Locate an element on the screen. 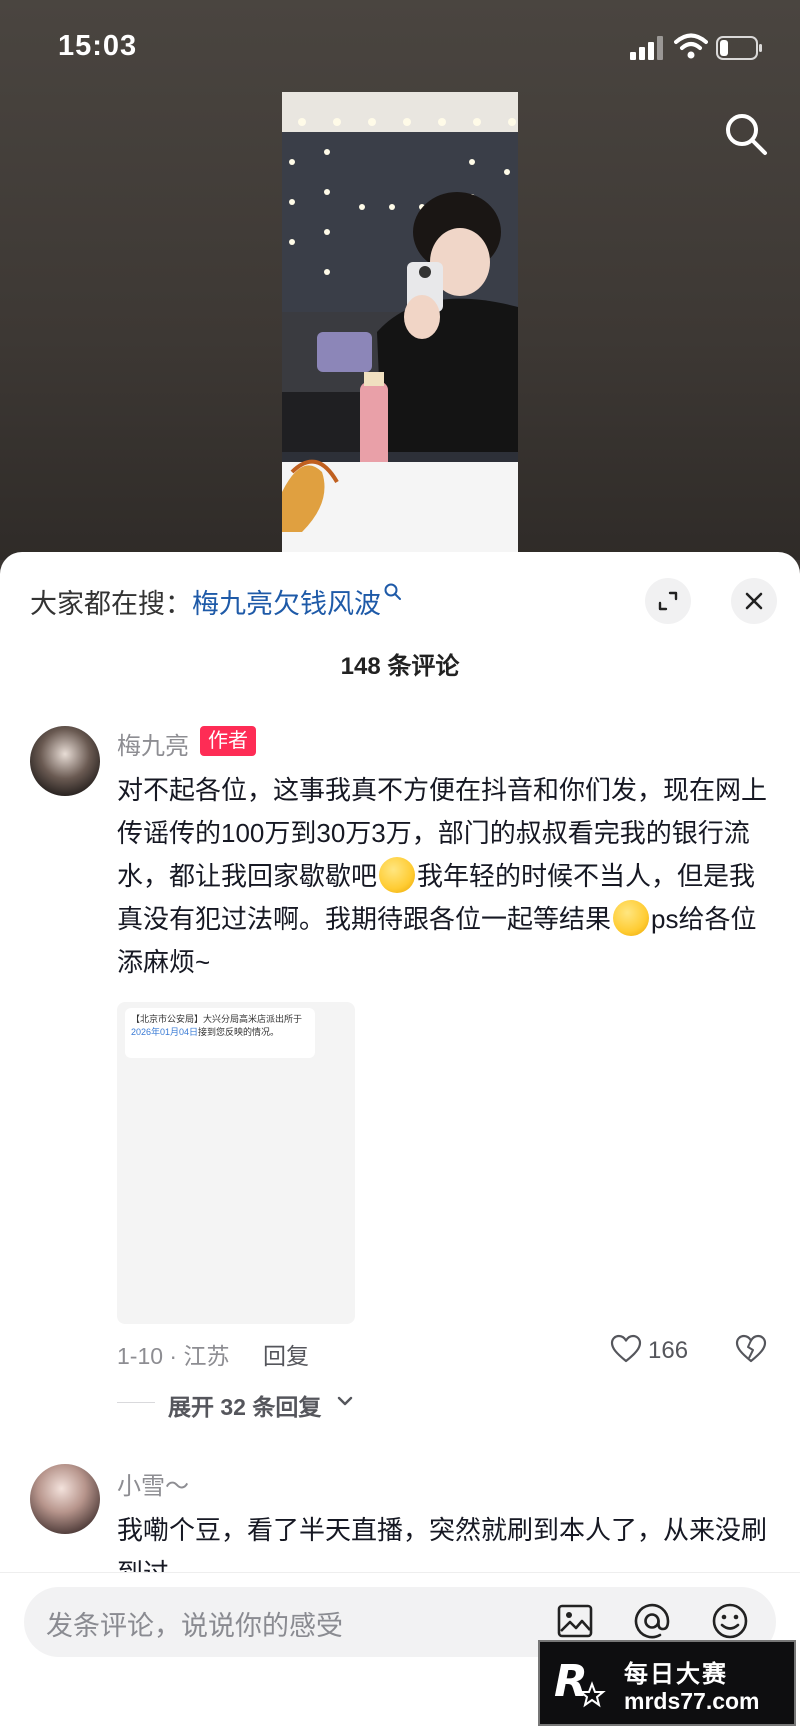 This screenshot has width=800, height=1732. emoji-icon is located at coordinates (730, 1621).